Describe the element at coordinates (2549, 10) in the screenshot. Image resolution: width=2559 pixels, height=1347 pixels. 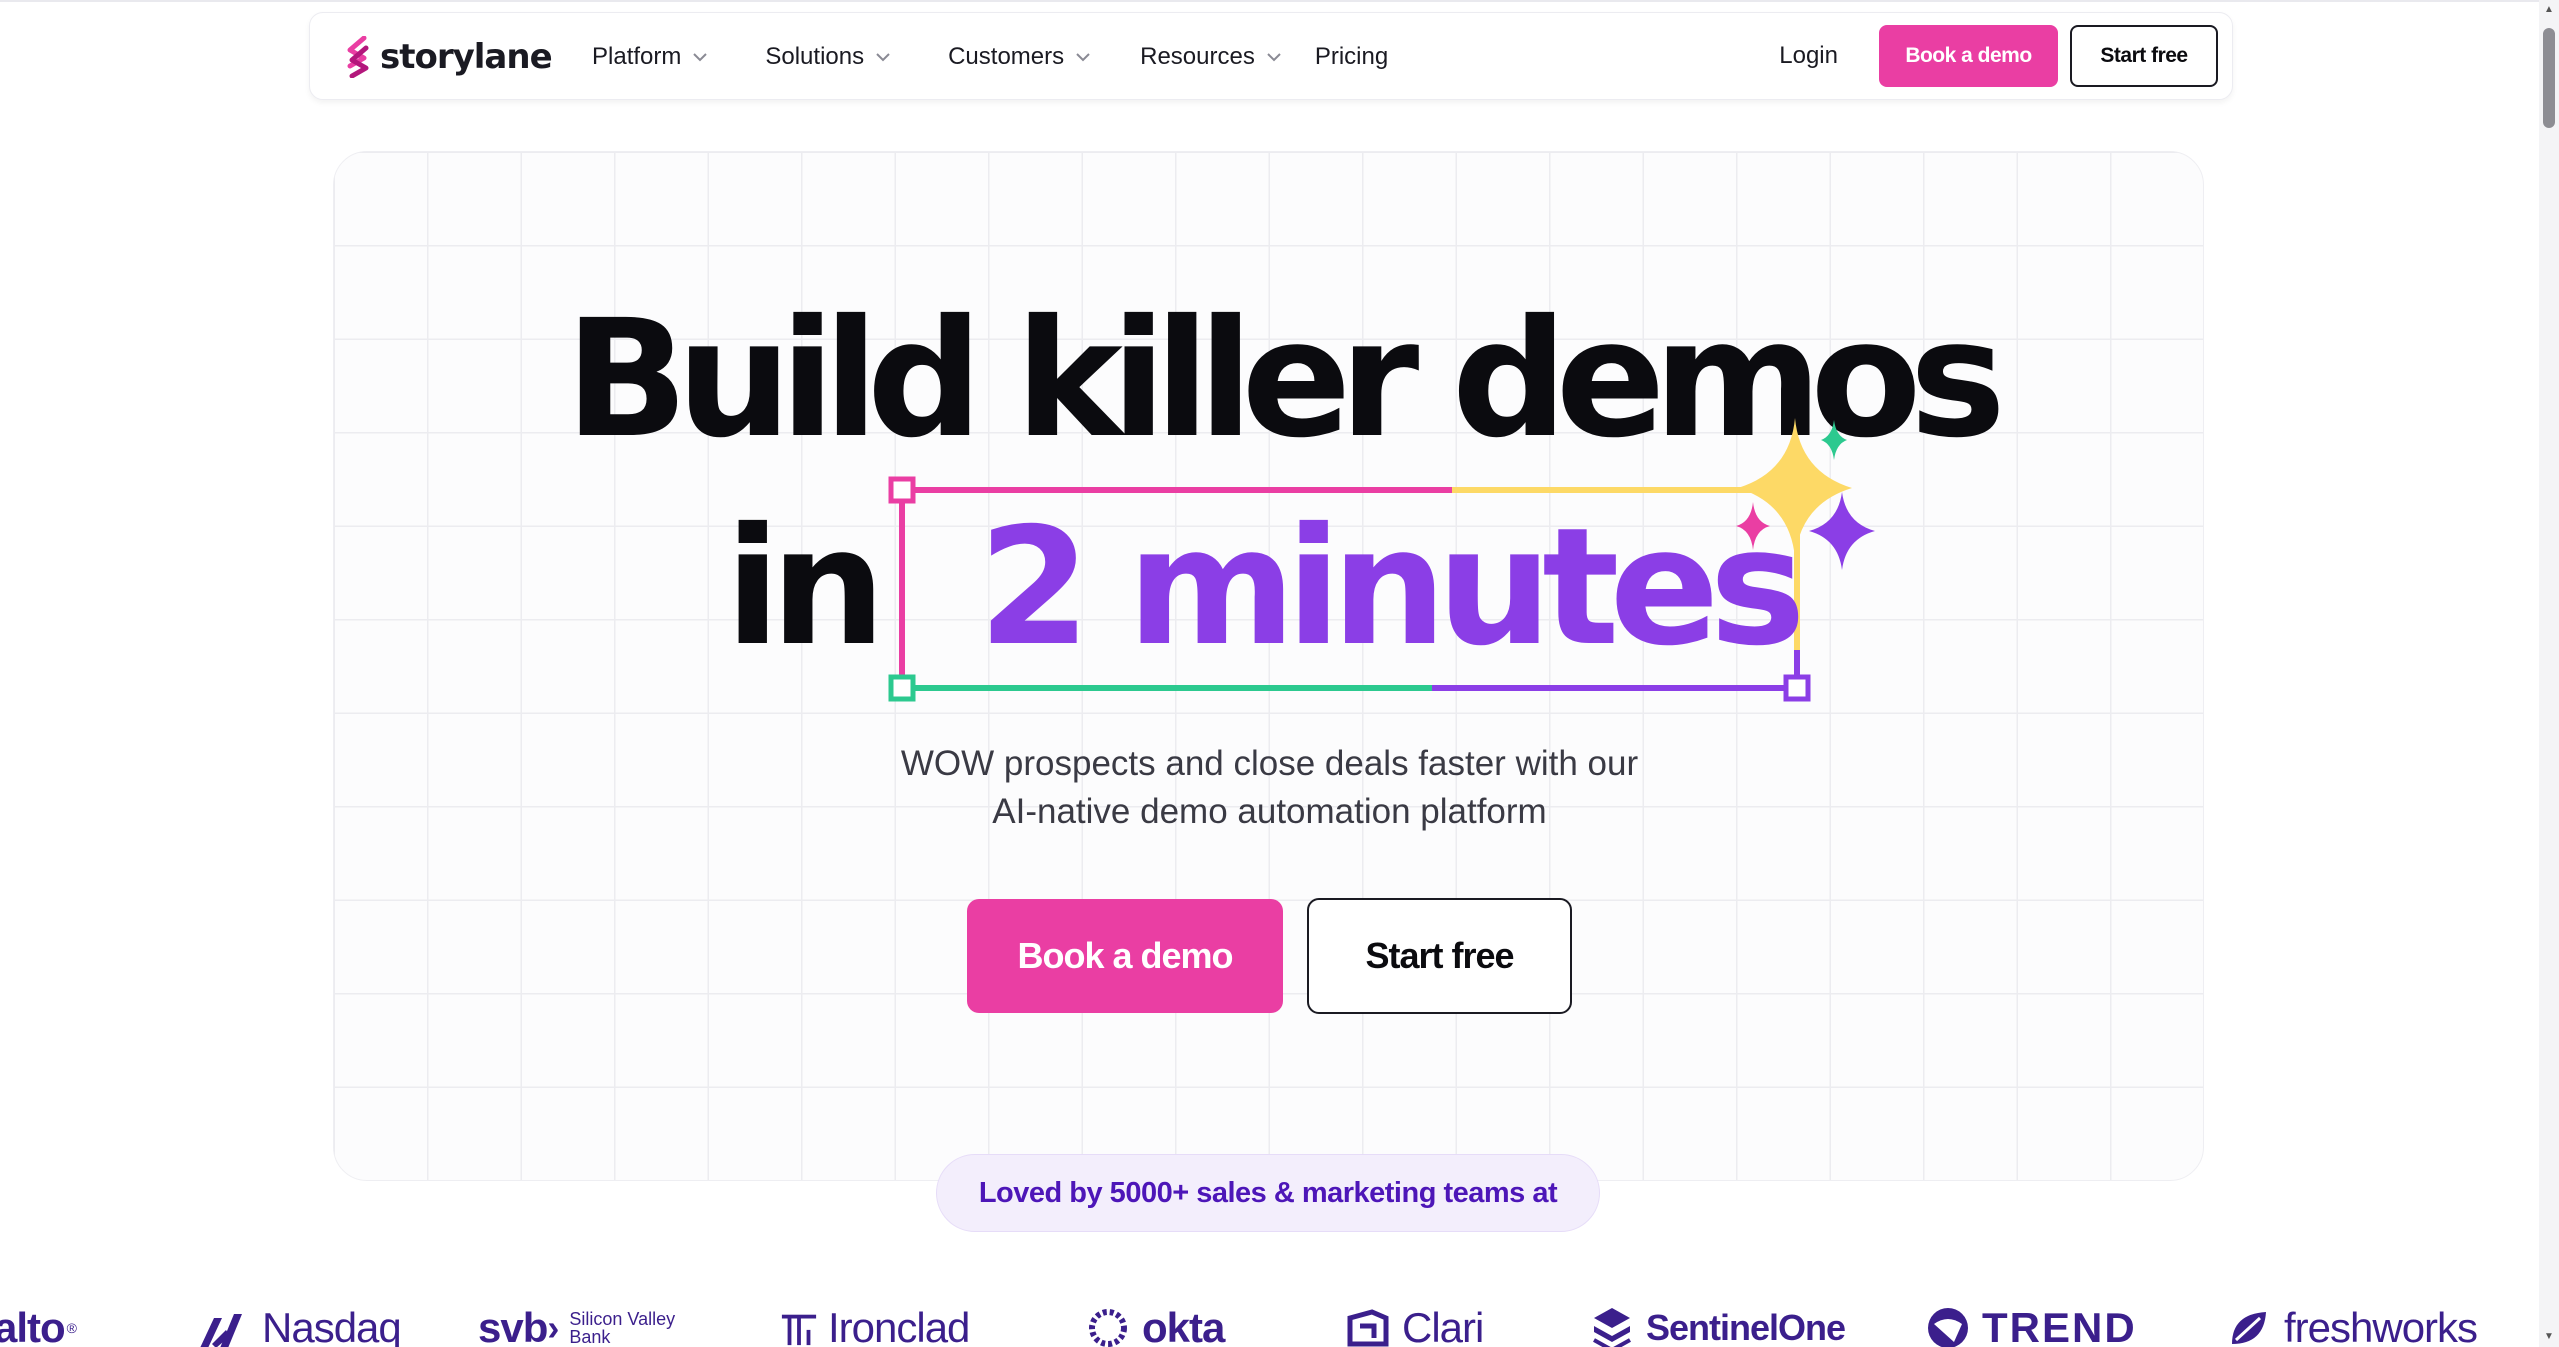
I see `scroll-up-arrow-icon: ▲` at that location.